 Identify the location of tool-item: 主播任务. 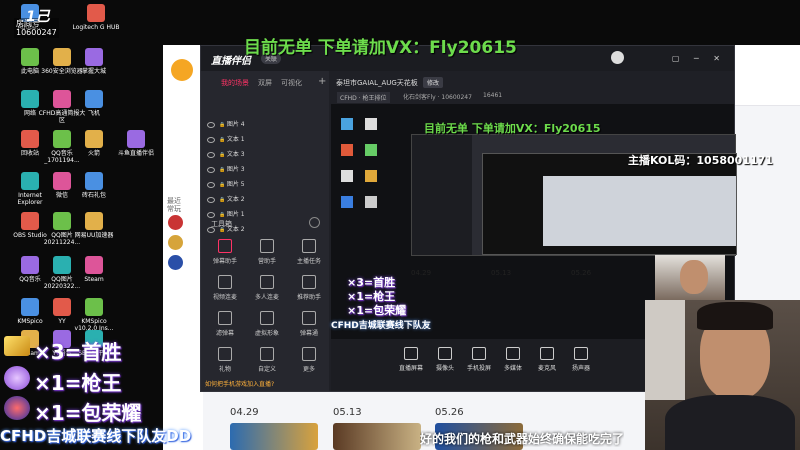
(309, 252).